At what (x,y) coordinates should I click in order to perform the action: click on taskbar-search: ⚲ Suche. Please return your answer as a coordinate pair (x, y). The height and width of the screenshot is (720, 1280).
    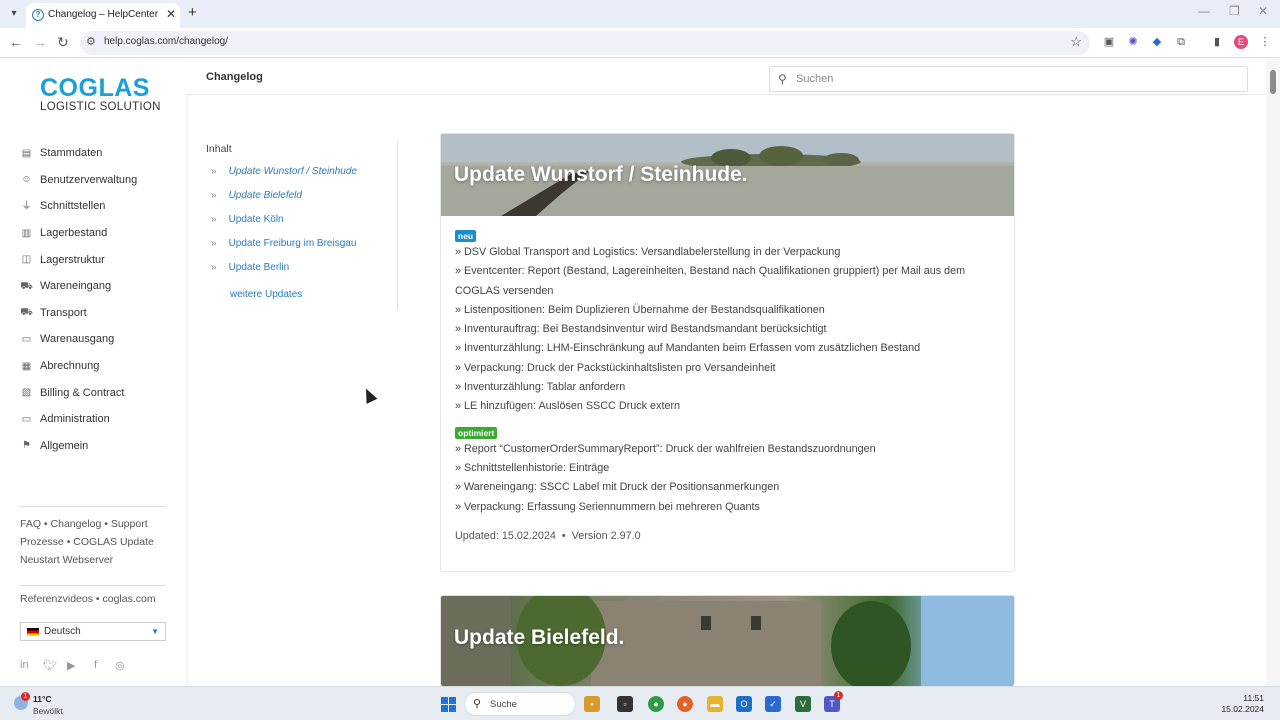
    Looking at the image, I should click on (520, 704).